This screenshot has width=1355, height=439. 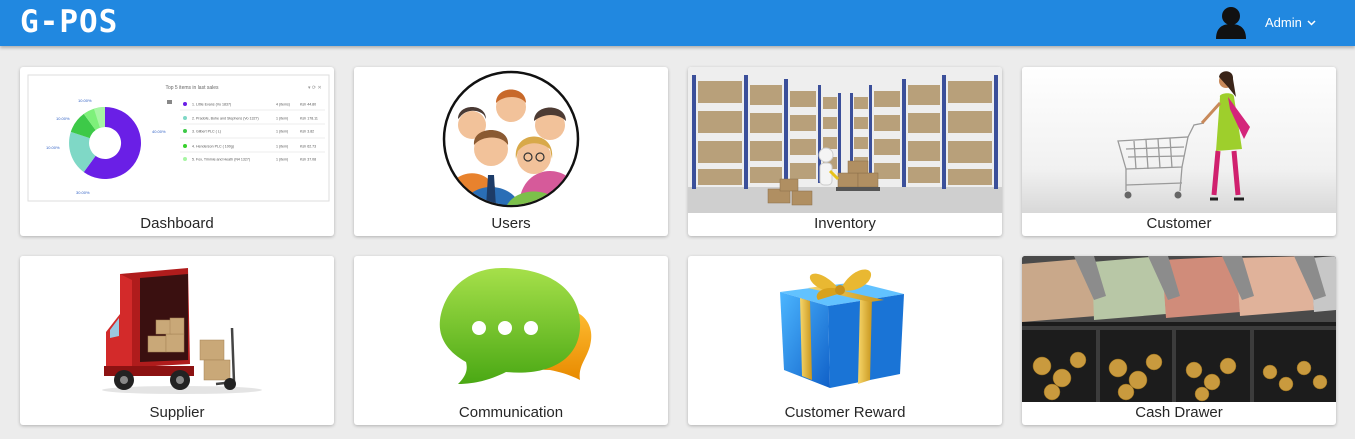 I want to click on tile-inventory: Inventory, so click(x=845, y=151).